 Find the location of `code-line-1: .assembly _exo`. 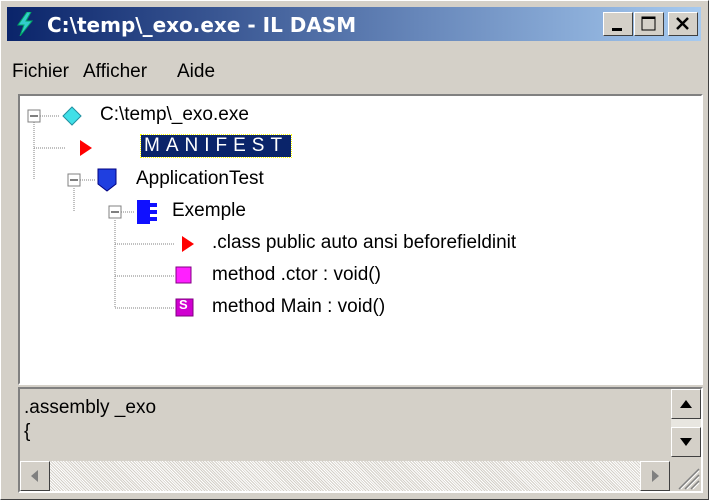

code-line-1: .assembly _exo is located at coordinates (90, 407).